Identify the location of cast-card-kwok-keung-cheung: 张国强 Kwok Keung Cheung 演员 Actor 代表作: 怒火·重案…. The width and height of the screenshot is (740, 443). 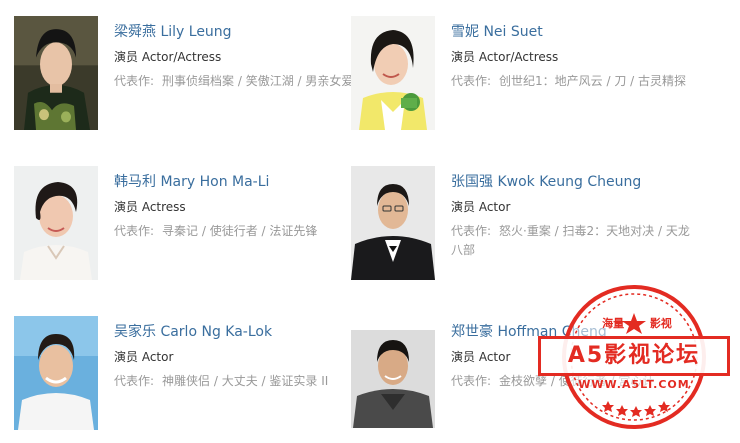
(521, 226).